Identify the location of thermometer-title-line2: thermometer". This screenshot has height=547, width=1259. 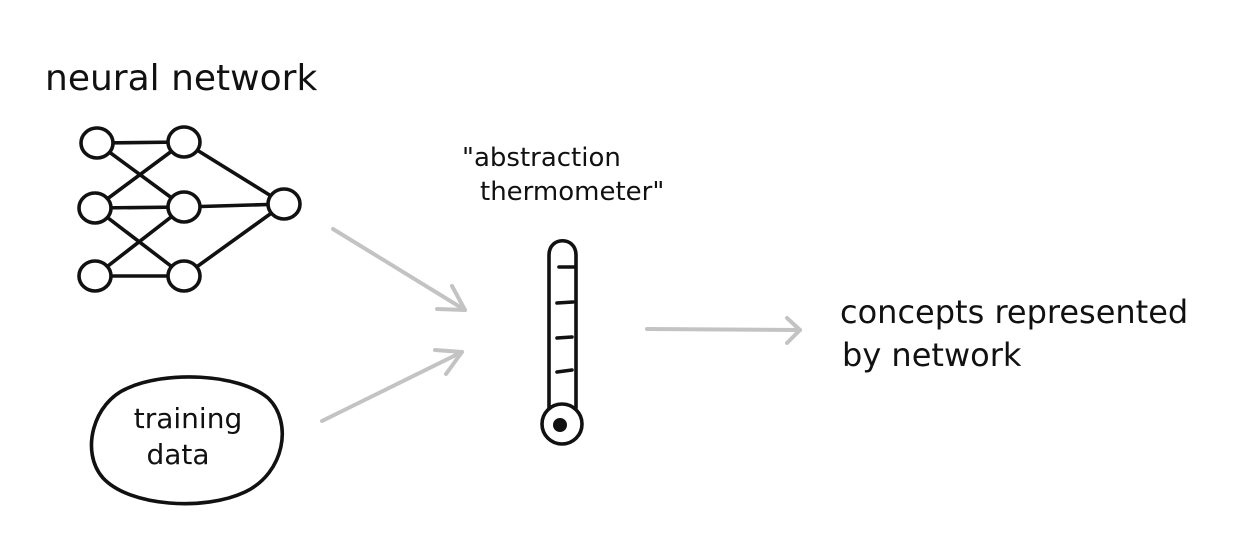
(572, 192).